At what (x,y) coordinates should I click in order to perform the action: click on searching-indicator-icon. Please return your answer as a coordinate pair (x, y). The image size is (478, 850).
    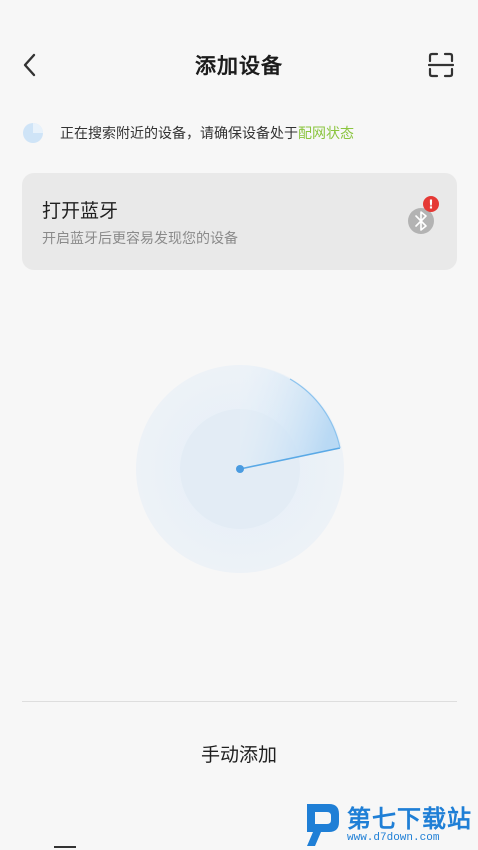
    Looking at the image, I should click on (33, 133).